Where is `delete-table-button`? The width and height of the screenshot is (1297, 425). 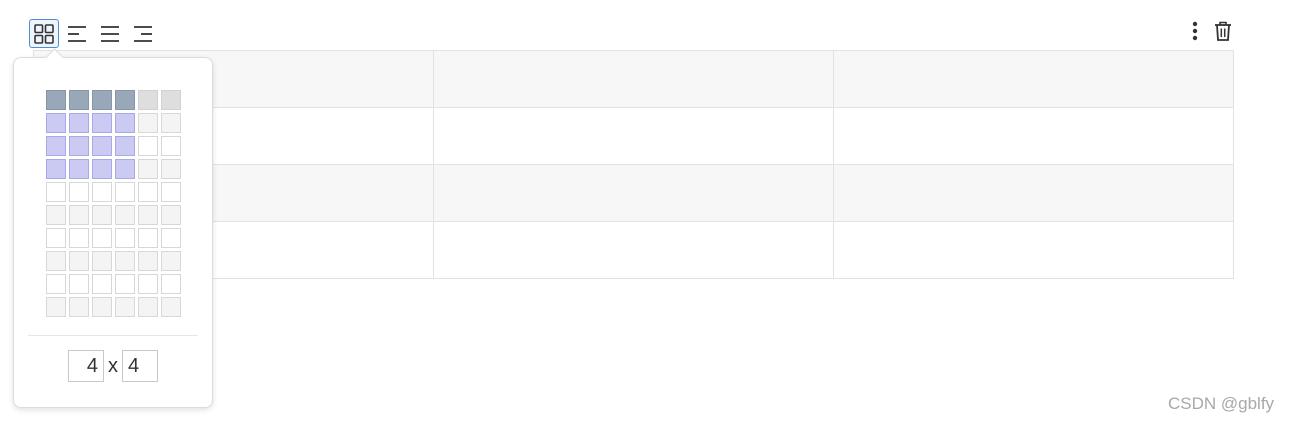
delete-table-button is located at coordinates (1223, 33).